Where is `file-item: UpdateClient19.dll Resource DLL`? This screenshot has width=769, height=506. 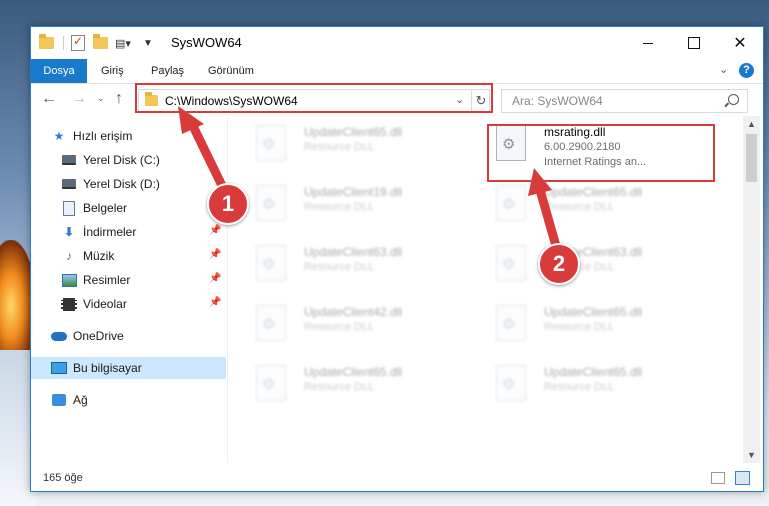
file-item: UpdateClient19.dll Resource DLL is located at coordinates (361, 209).